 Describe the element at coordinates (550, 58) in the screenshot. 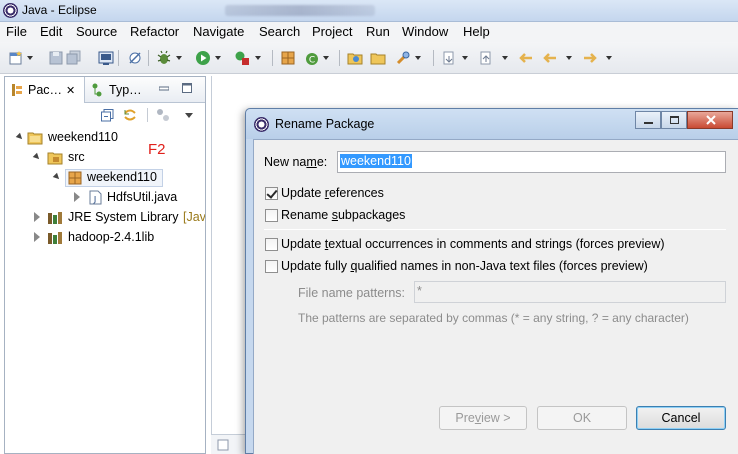

I see `back-icon` at that location.